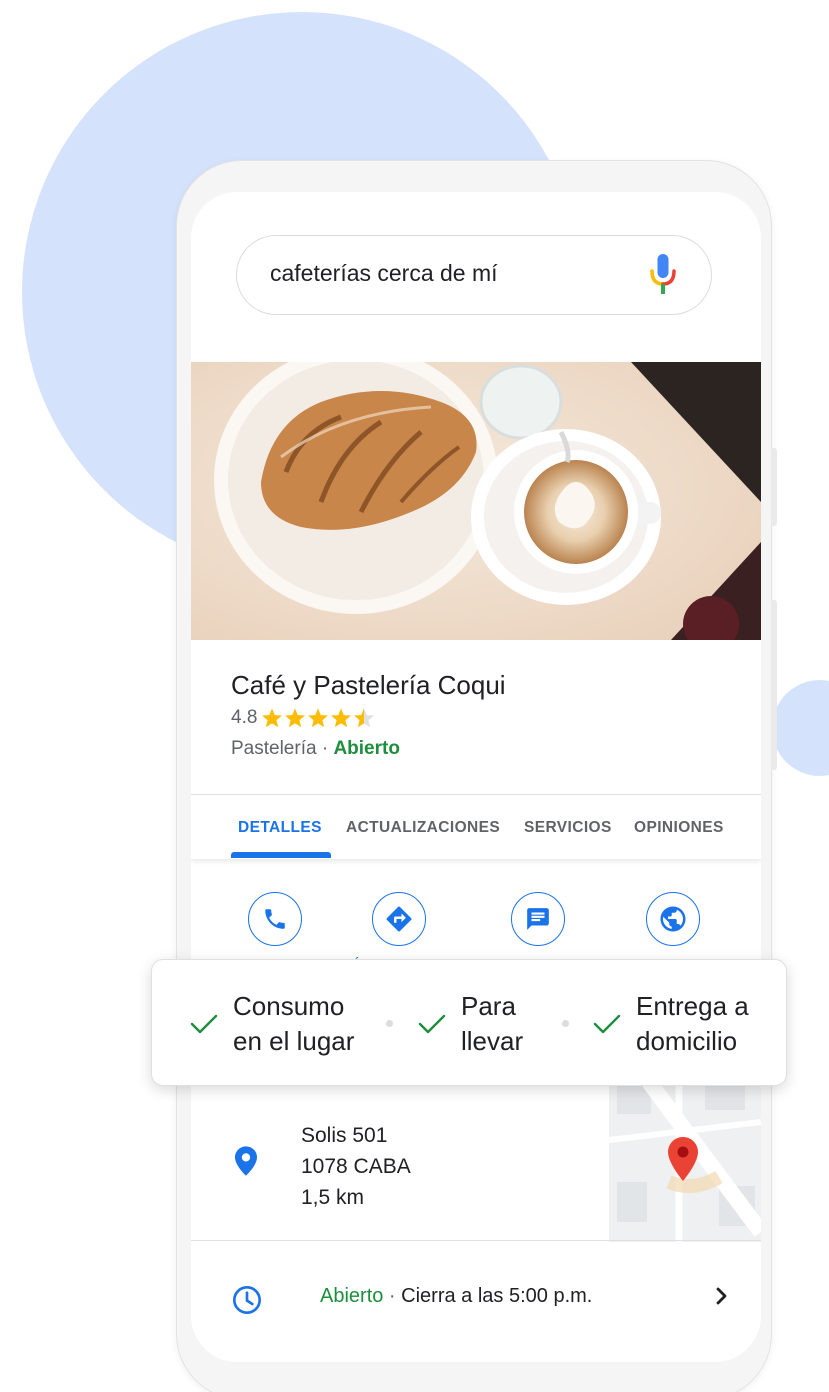 This screenshot has height=1392, width=829. Describe the element at coordinates (692, 1023) in the screenshot. I see `feature-label: Entrega a domicilio` at that location.